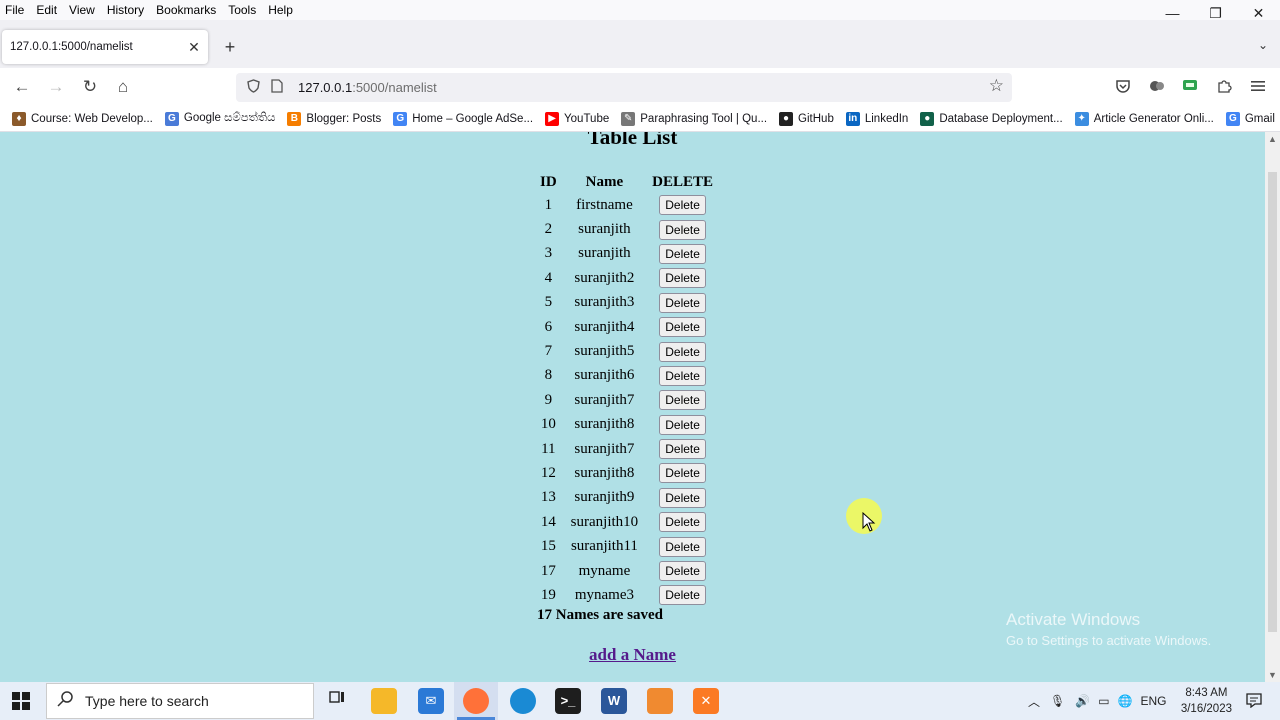  I want to click on tab-namelist: 127.0.0.1:5000/namelist ✕, so click(105, 47).